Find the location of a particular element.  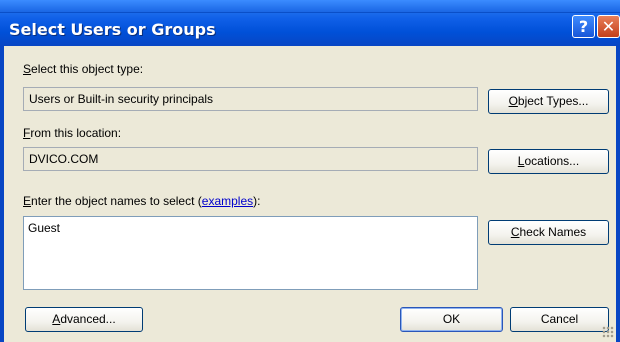

ok-button: OK is located at coordinates (451, 319).